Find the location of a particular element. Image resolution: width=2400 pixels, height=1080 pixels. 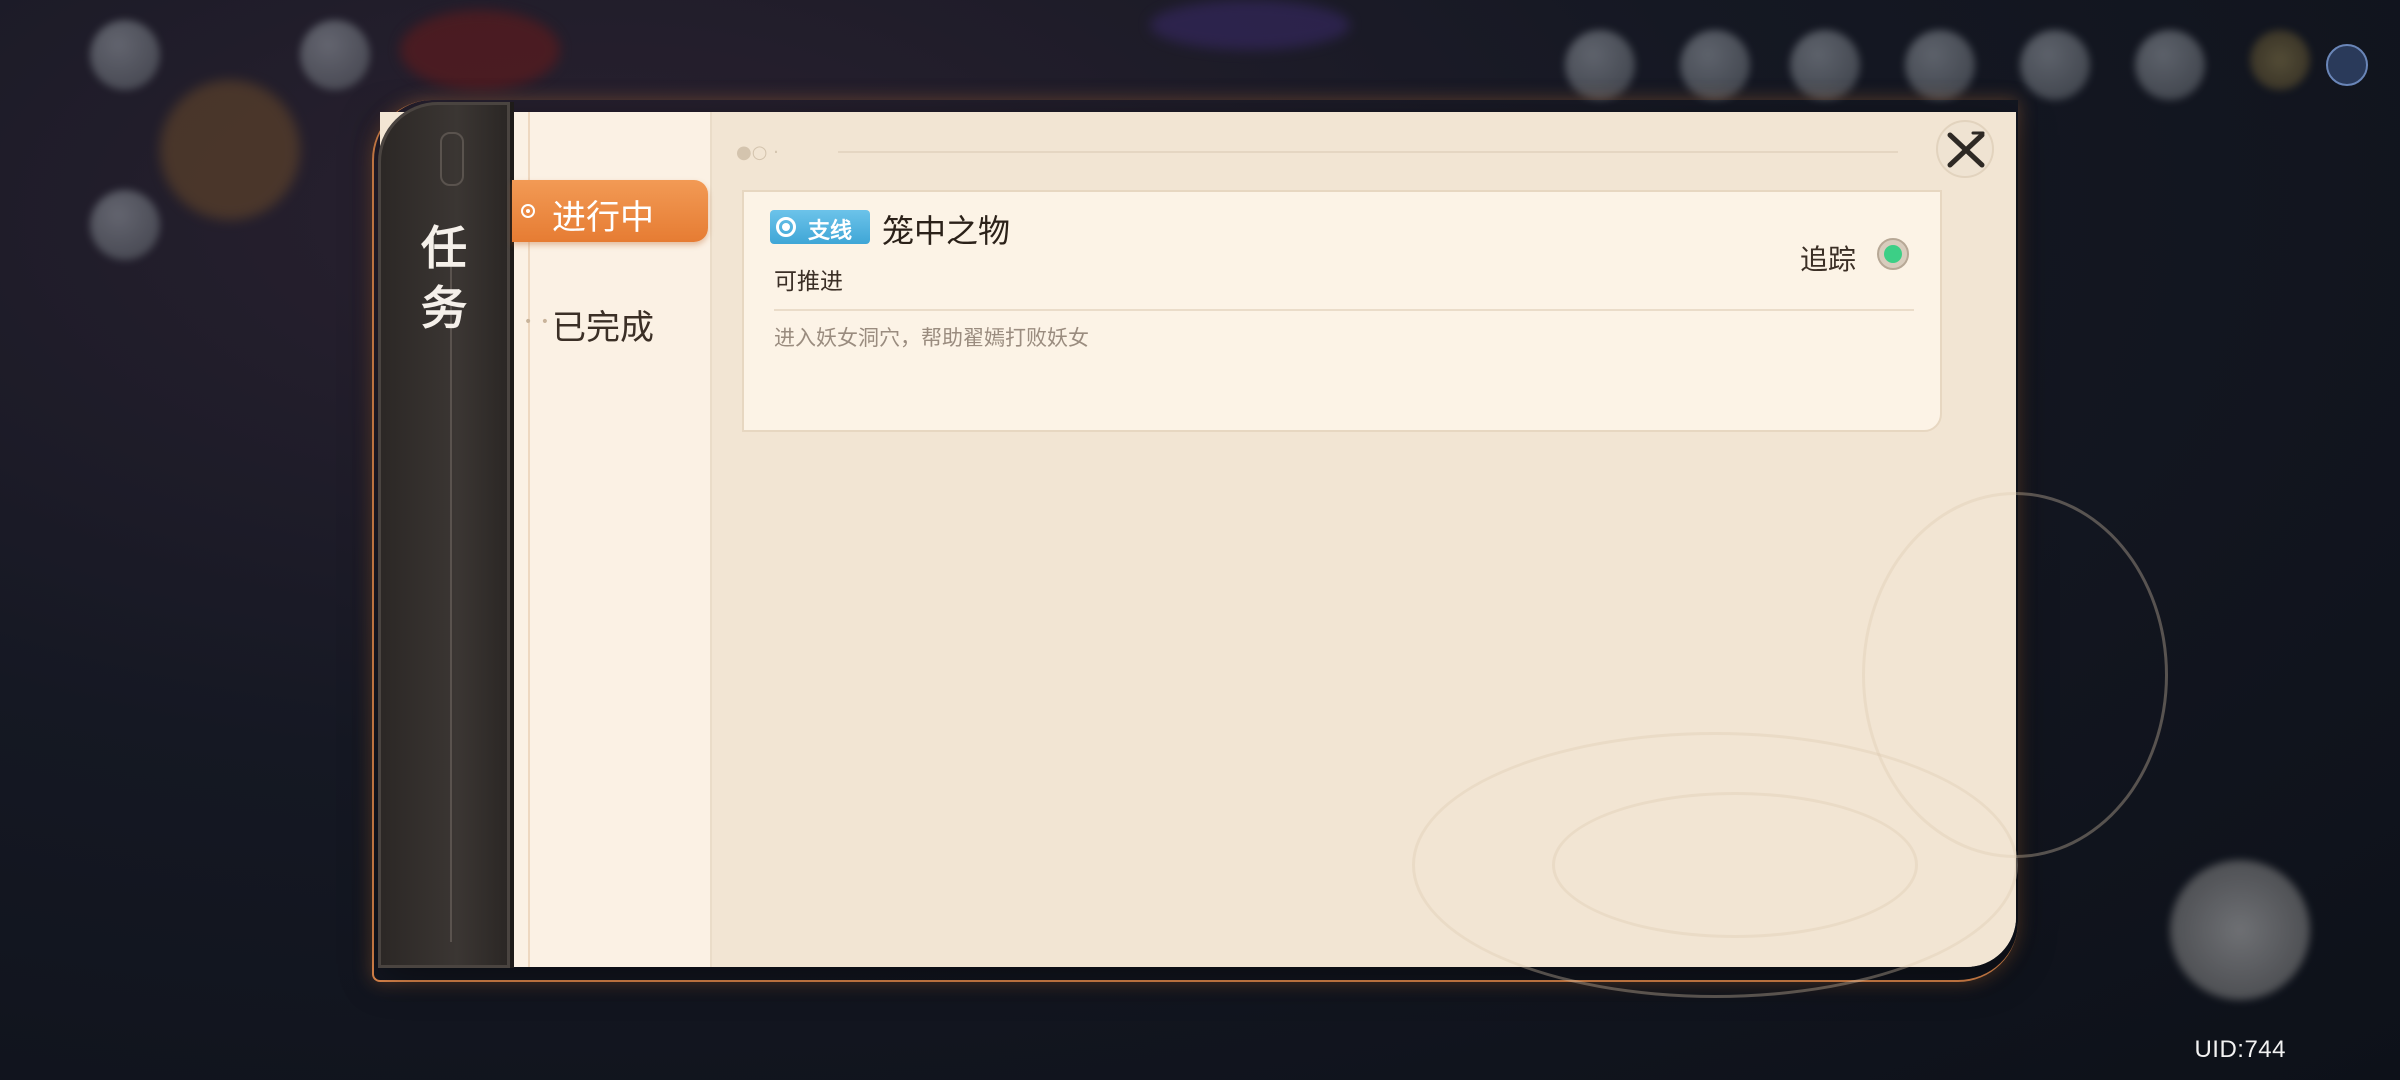

close-button is located at coordinates (1965, 149).